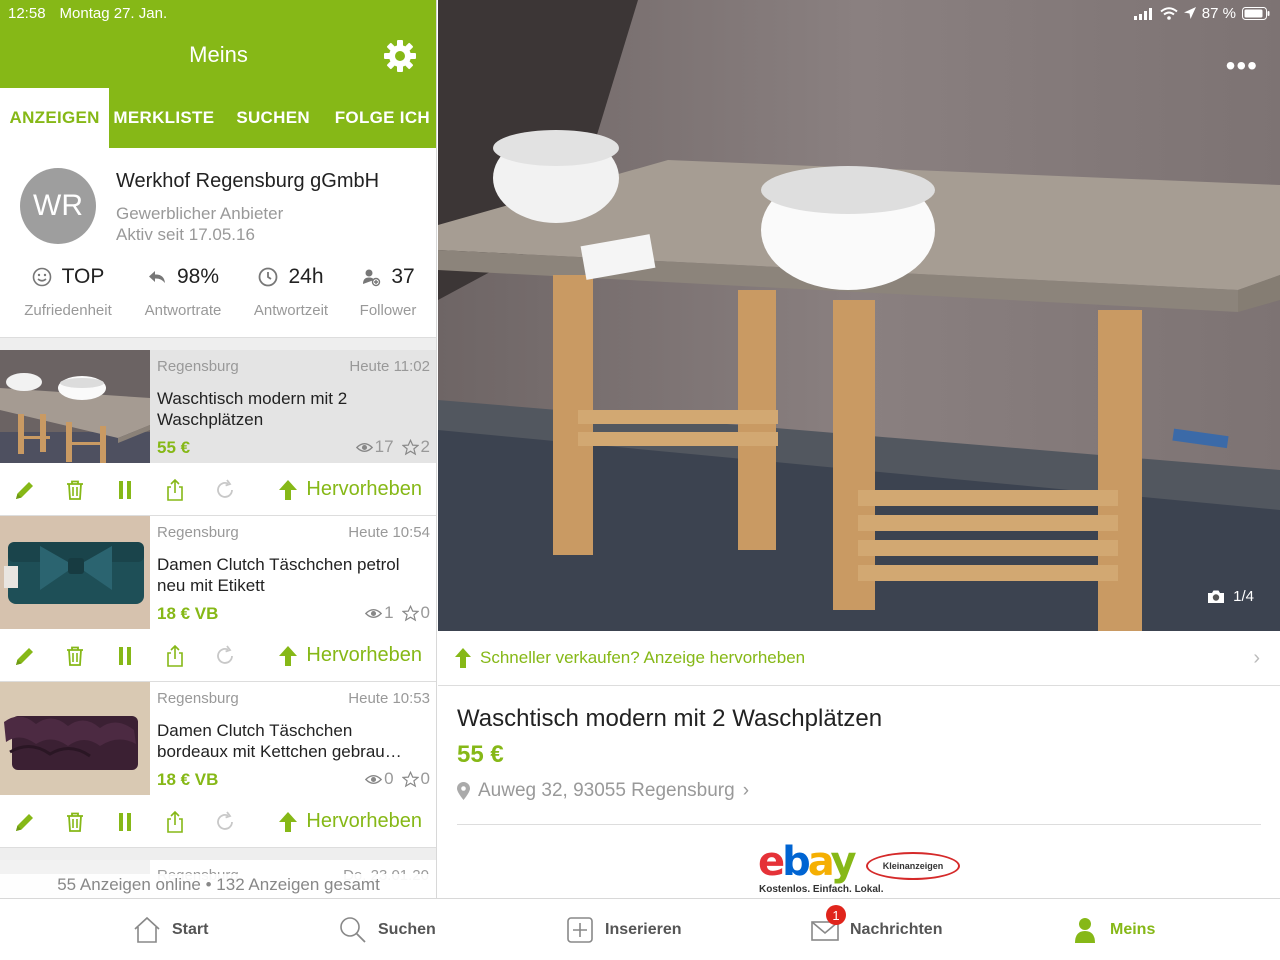 The height and width of the screenshot is (960, 1280). I want to click on logo-wordmark: ebay, so click(807, 862).